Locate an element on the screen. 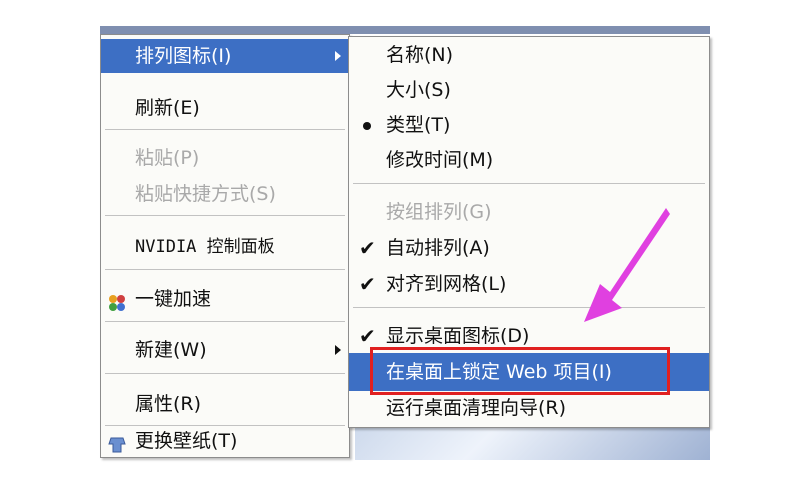 The width and height of the screenshot is (800, 500). menu-item-label: 按组排列(G) is located at coordinates (439, 212).